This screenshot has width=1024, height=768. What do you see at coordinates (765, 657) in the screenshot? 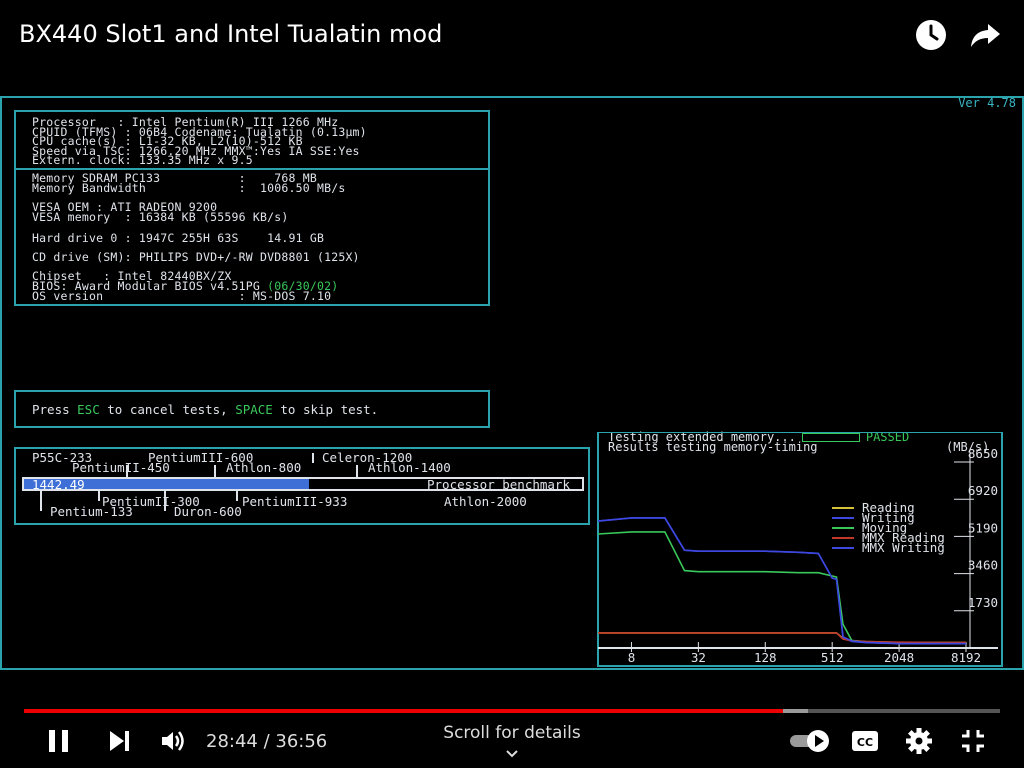
I see `x-tick-label: 128` at bounding box center [765, 657].